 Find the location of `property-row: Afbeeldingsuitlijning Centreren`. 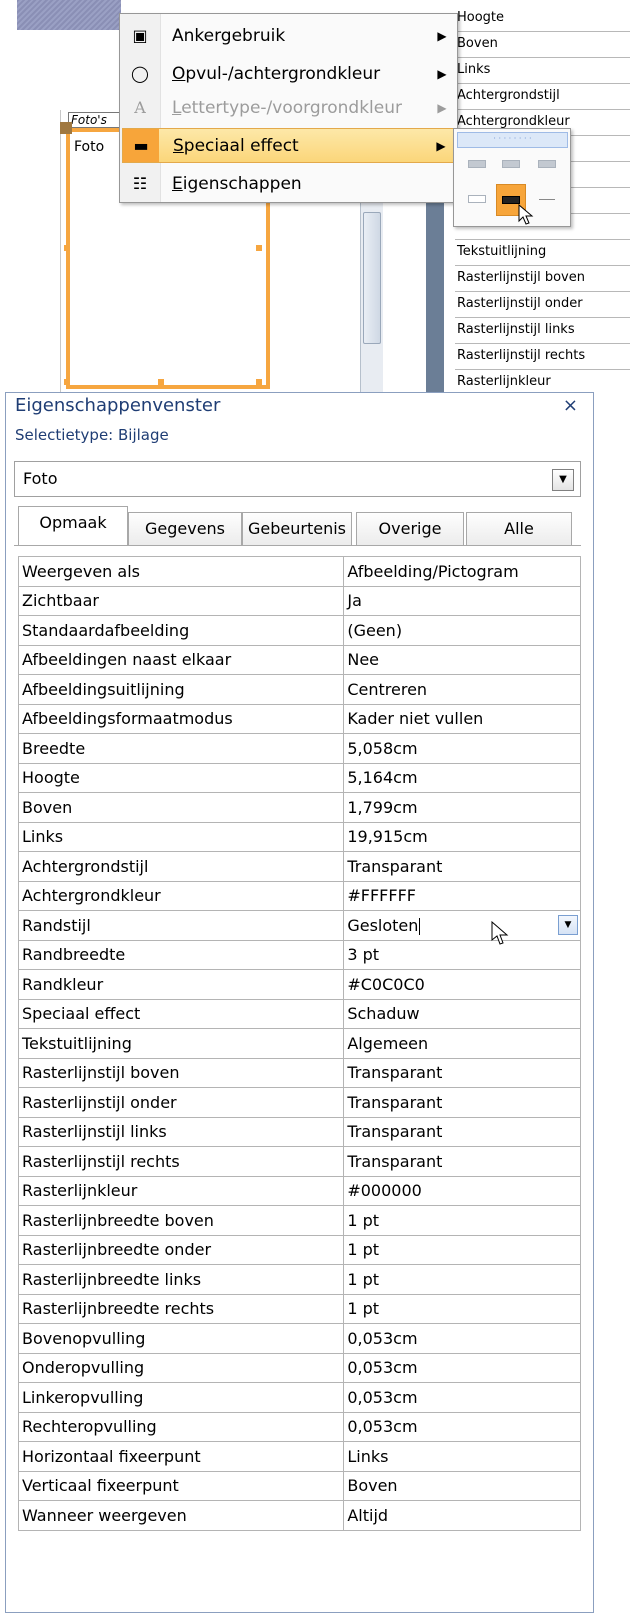

property-row: Afbeeldingsuitlijning Centreren is located at coordinates (299, 689).